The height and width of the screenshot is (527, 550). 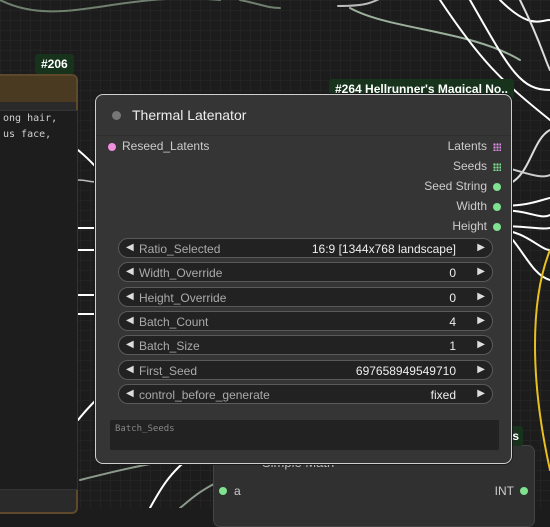 What do you see at coordinates (305, 297) in the screenshot?
I see `widget-height-override: ◀ Height_Override 0 ▶` at bounding box center [305, 297].